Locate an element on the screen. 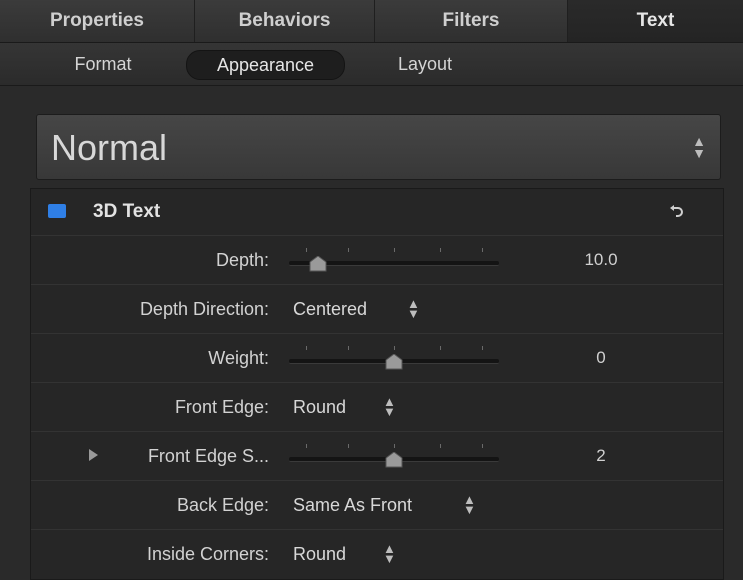 The width and height of the screenshot is (743, 580). row-depth-direction: Depth Direction: Centered ▲ ▼ is located at coordinates (377, 309).